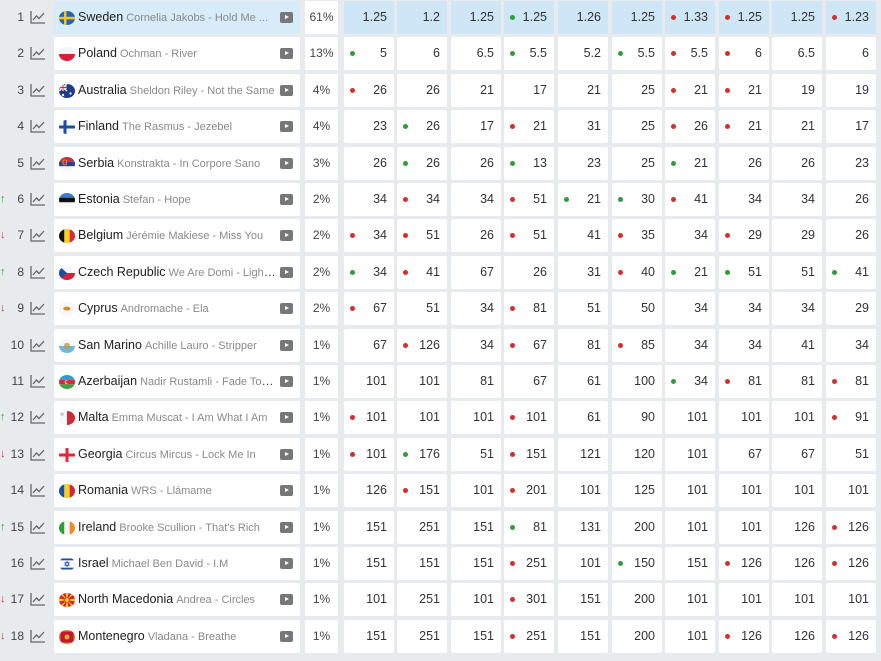 This screenshot has height=661, width=881. Describe the element at coordinates (637, 491) in the screenshot. I see `odds-cell: 125` at that location.